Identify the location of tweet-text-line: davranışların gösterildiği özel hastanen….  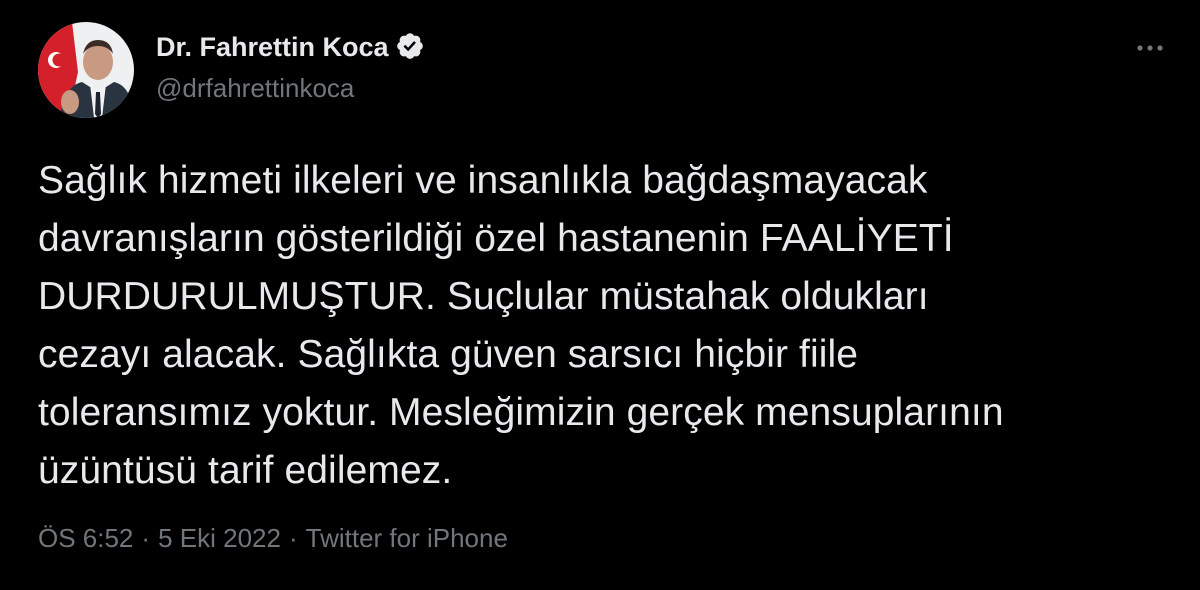
(496, 238).